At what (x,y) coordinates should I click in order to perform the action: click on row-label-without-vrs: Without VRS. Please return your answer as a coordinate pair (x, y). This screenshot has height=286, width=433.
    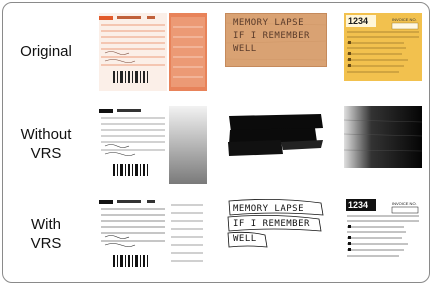
    Looking at the image, I should click on (46, 144).